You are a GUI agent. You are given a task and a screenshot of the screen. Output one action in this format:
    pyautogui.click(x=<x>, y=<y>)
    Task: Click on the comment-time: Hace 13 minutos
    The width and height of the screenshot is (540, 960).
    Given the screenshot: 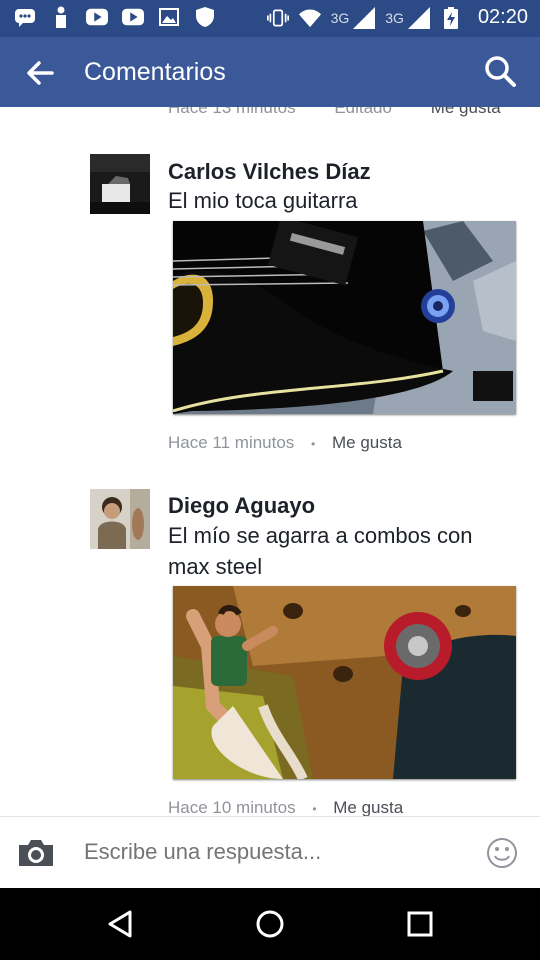 What is the action you would take?
    pyautogui.click(x=232, y=112)
    